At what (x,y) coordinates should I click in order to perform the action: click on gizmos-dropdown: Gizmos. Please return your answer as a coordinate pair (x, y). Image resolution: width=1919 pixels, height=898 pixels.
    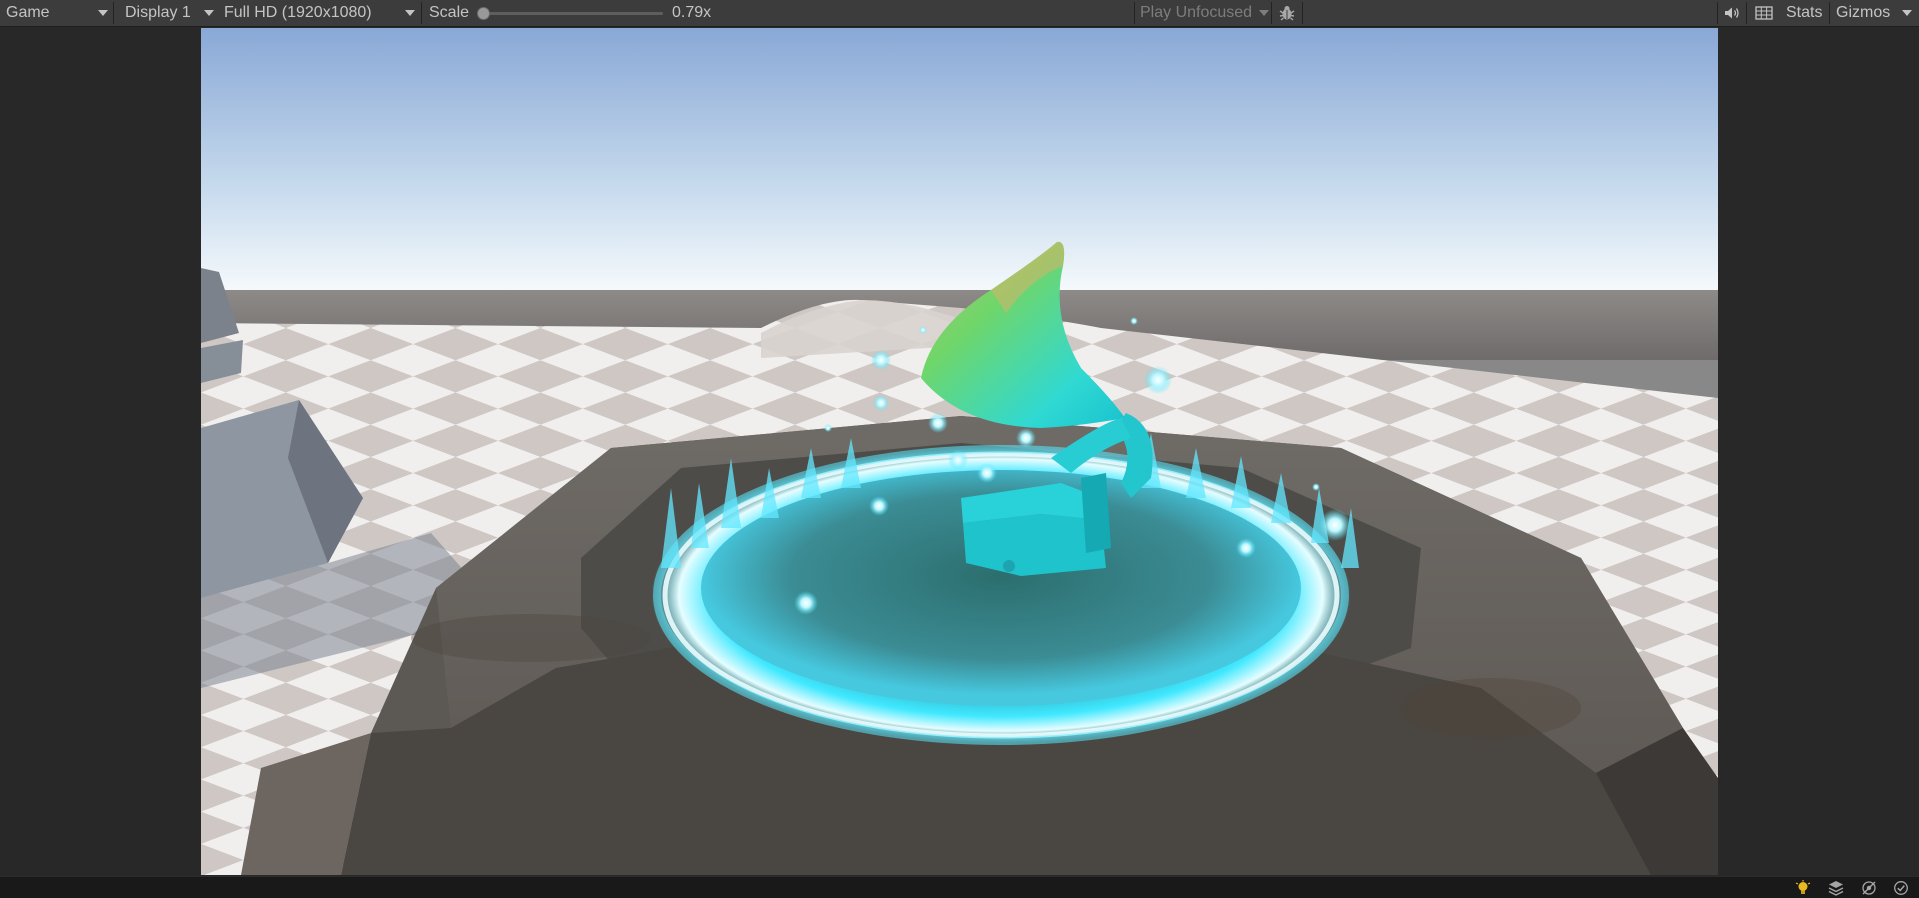
    Looking at the image, I should click on (1874, 13).